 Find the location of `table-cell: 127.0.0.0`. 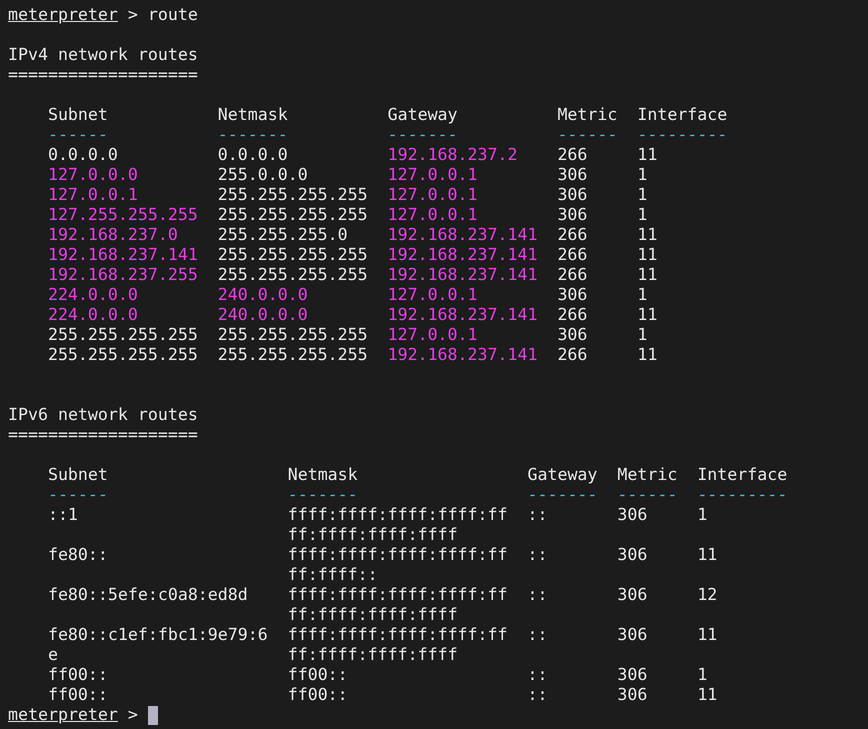

table-cell: 127.0.0.0 is located at coordinates (93, 175).